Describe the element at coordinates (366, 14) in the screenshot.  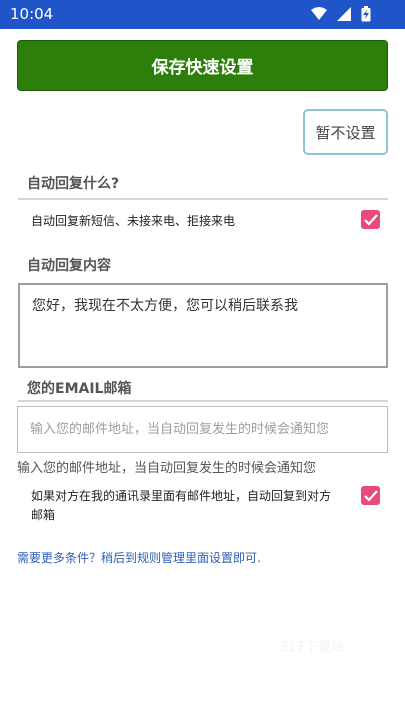
I see `battery-icon` at that location.